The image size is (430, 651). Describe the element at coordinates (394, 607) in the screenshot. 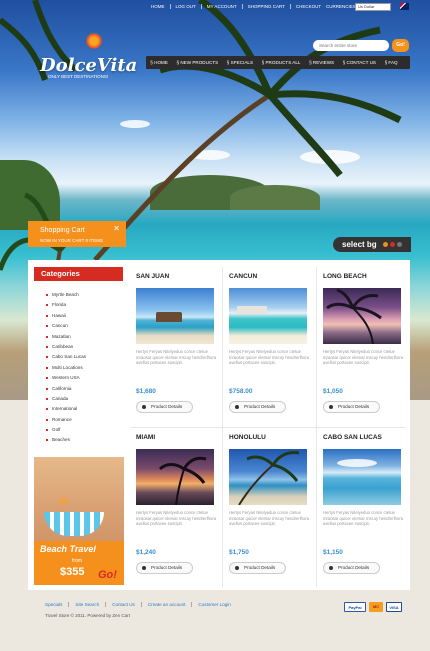

I see `visa-icon: VISA` at that location.